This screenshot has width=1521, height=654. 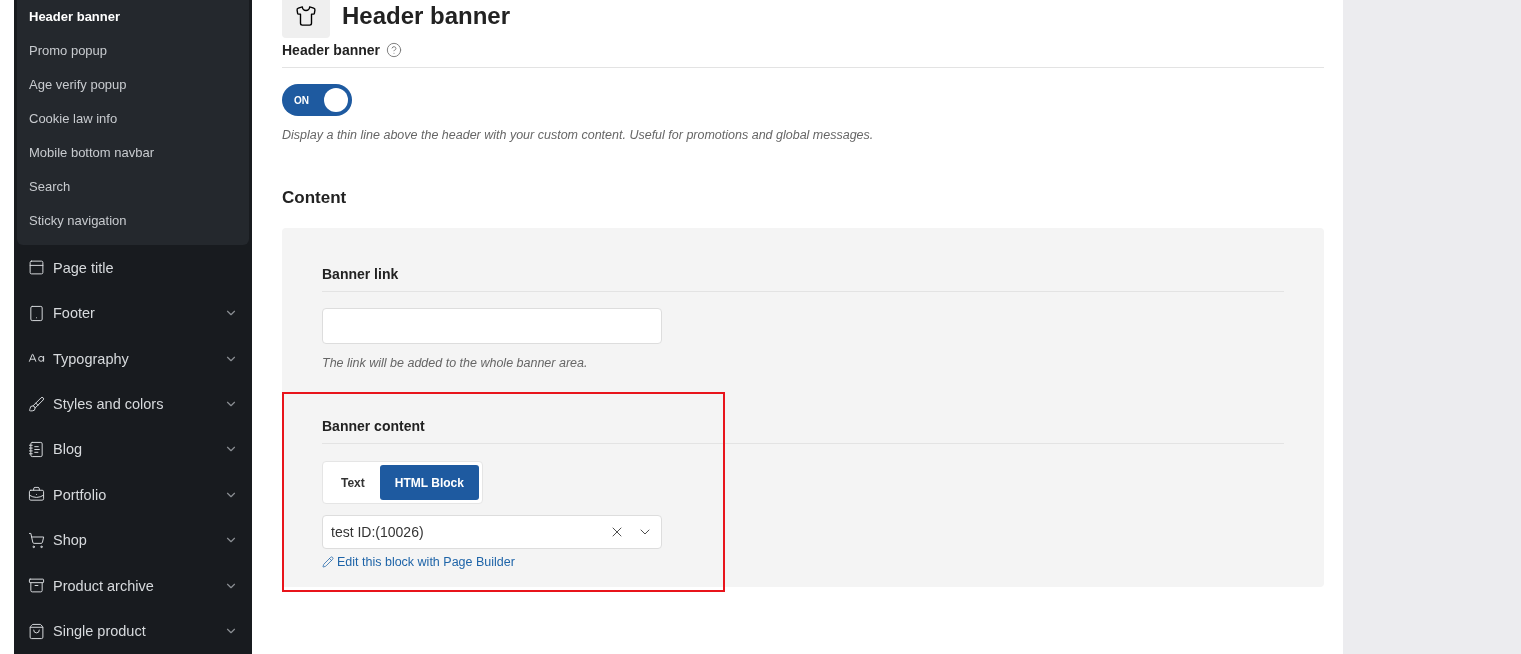 What do you see at coordinates (331, 50) in the screenshot?
I see `field-label: Header banner` at bounding box center [331, 50].